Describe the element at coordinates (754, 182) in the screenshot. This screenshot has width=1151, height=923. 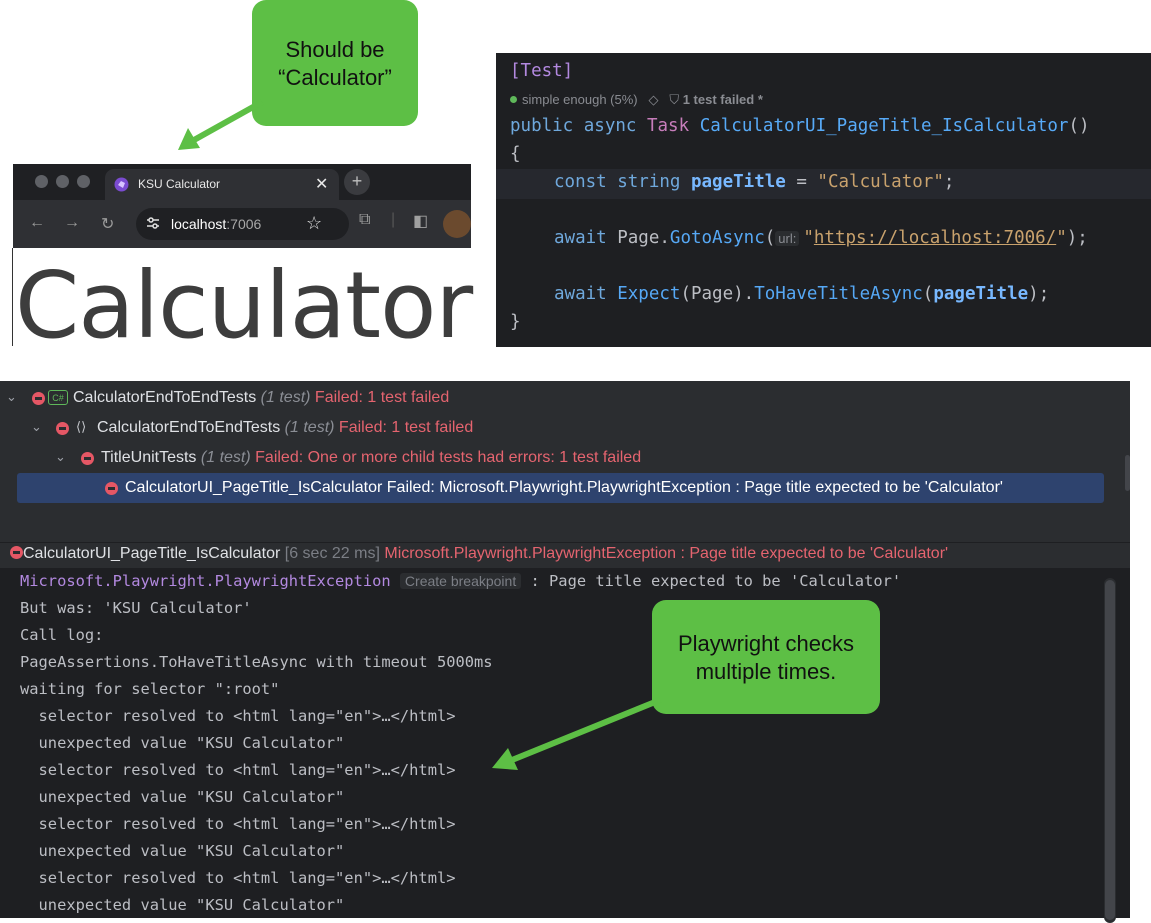
I see `code-line-const: const string pageTitle = "Calculator";` at that location.